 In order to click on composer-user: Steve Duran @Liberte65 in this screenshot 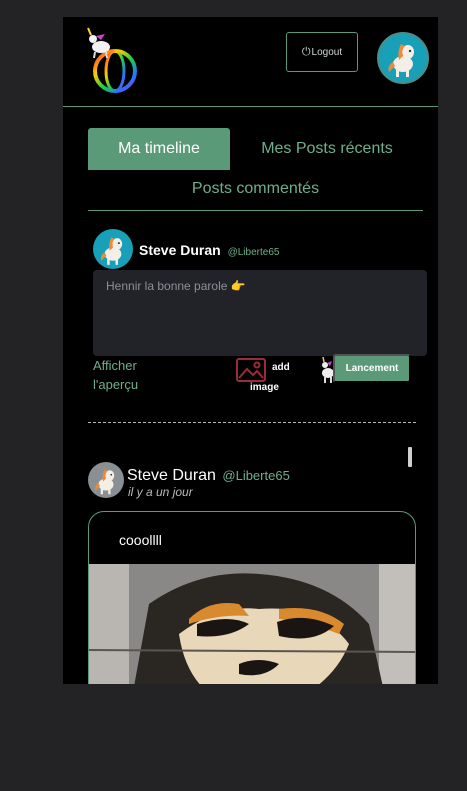, I will do `click(209, 250)`.